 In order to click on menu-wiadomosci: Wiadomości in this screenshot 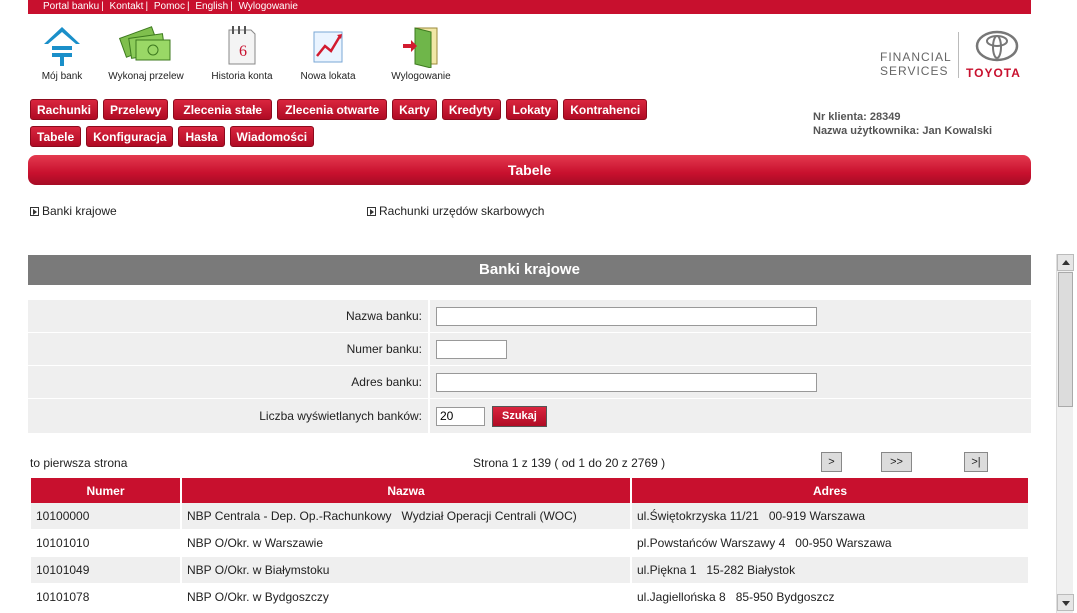, I will do `click(272, 136)`.